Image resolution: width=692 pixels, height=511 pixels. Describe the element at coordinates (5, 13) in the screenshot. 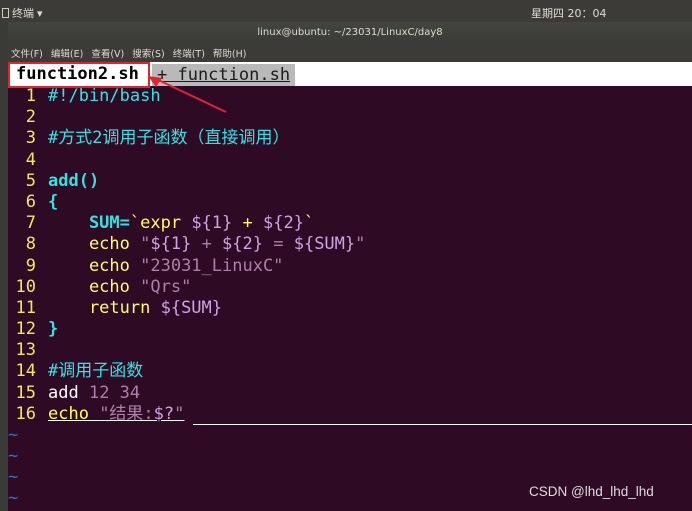

I see `window-icon` at that location.